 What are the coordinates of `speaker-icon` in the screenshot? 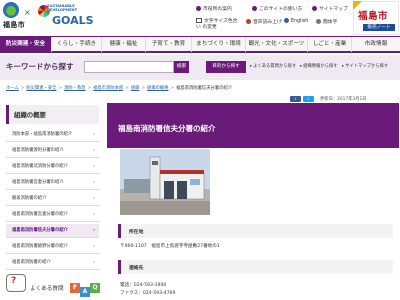 It's located at (248, 21).